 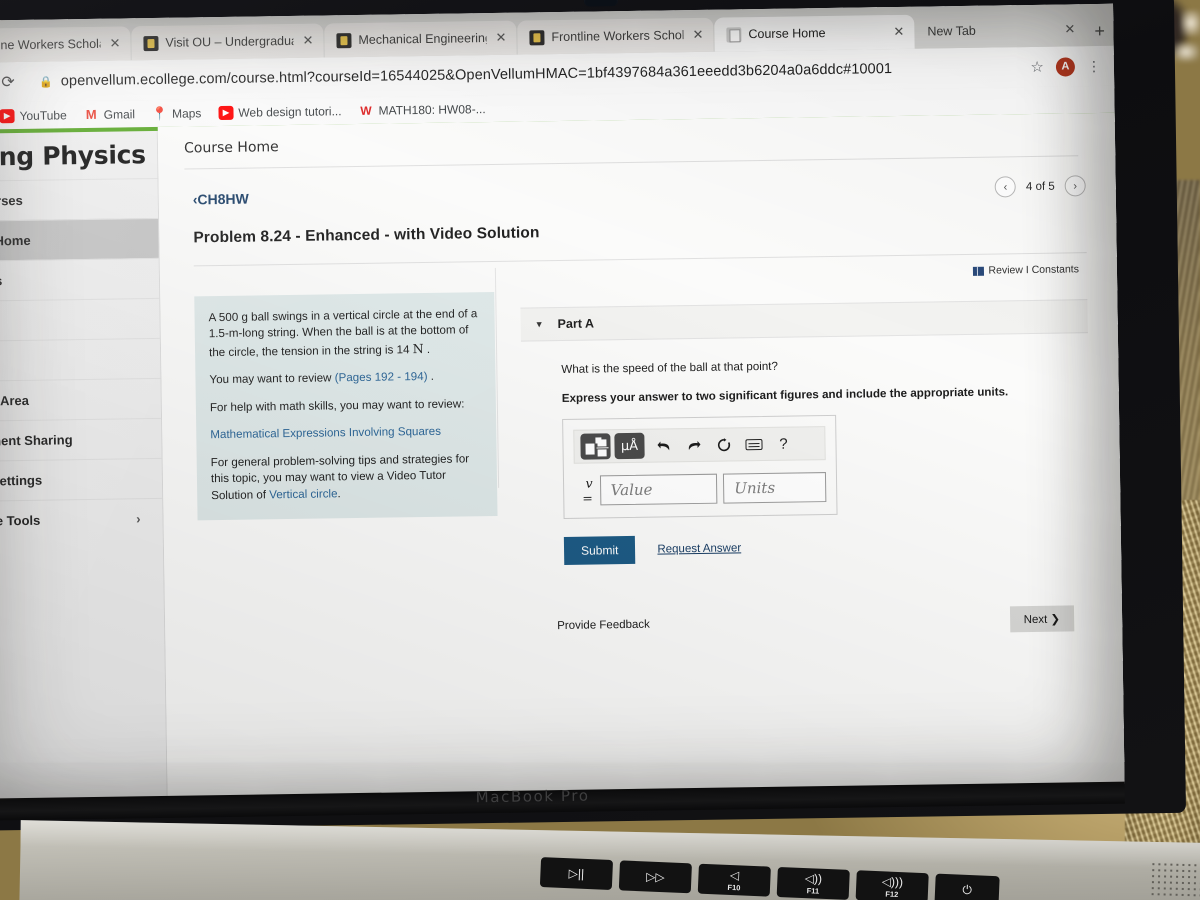 What do you see at coordinates (631, 490) in the screenshot?
I see `value-placeholder: Value` at bounding box center [631, 490].